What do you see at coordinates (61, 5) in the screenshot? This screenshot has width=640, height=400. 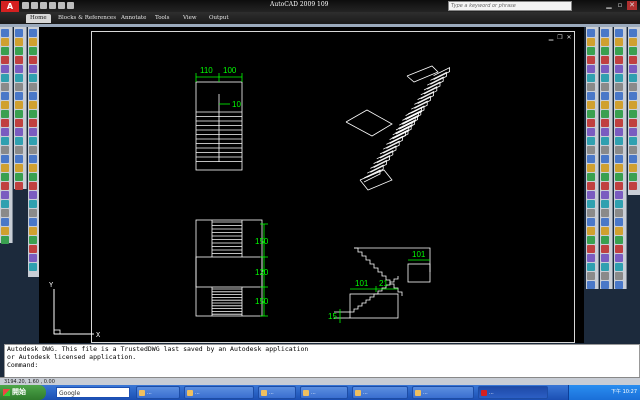 I see `redo-icon` at bounding box center [61, 5].